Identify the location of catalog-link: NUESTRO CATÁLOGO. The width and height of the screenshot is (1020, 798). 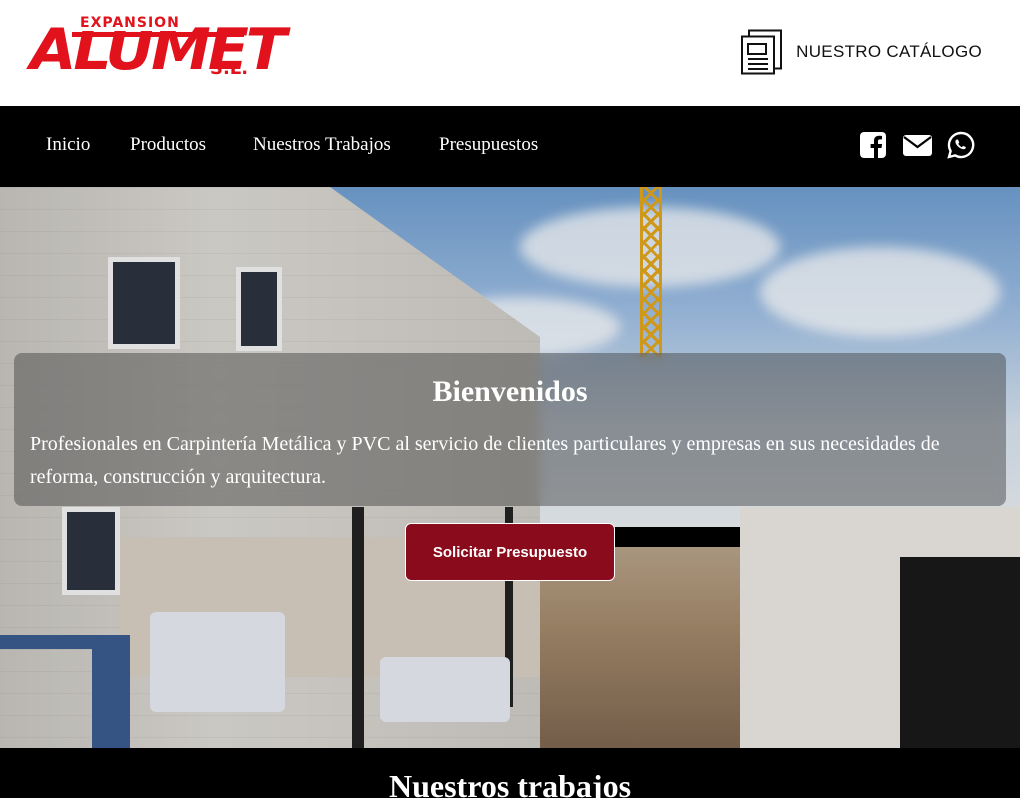
(861, 52).